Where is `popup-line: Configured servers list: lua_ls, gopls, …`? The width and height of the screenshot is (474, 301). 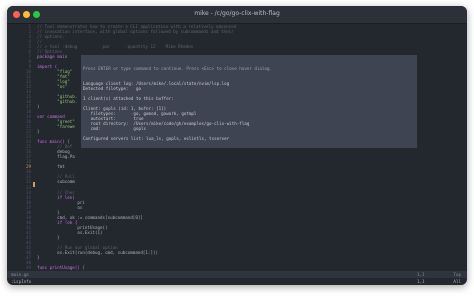 popup-line: Configured servers list: lua_ls, gopls, … is located at coordinates (156, 139).